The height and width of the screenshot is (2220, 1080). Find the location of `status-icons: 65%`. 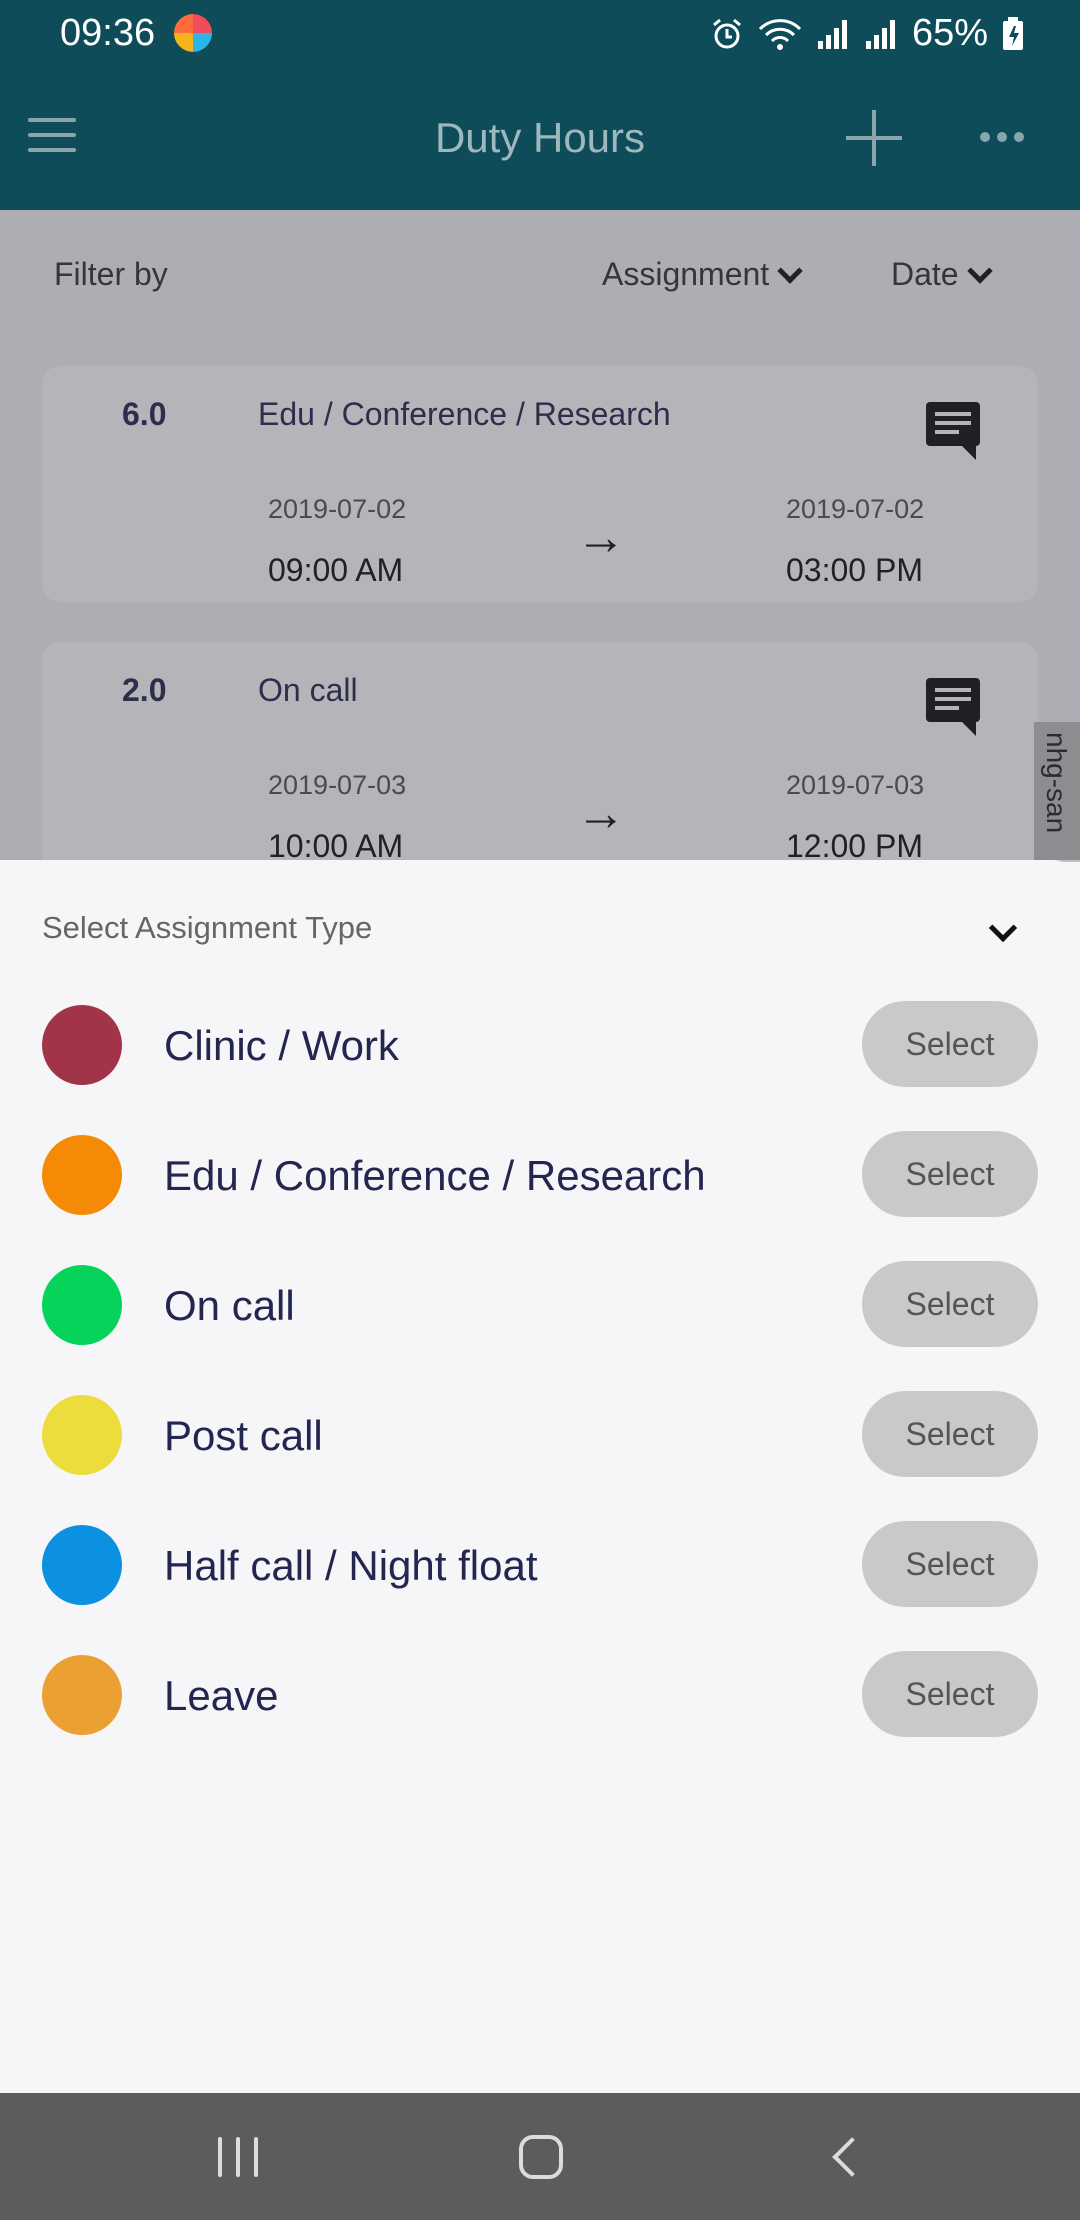

status-icons: 65% is located at coordinates (867, 33).